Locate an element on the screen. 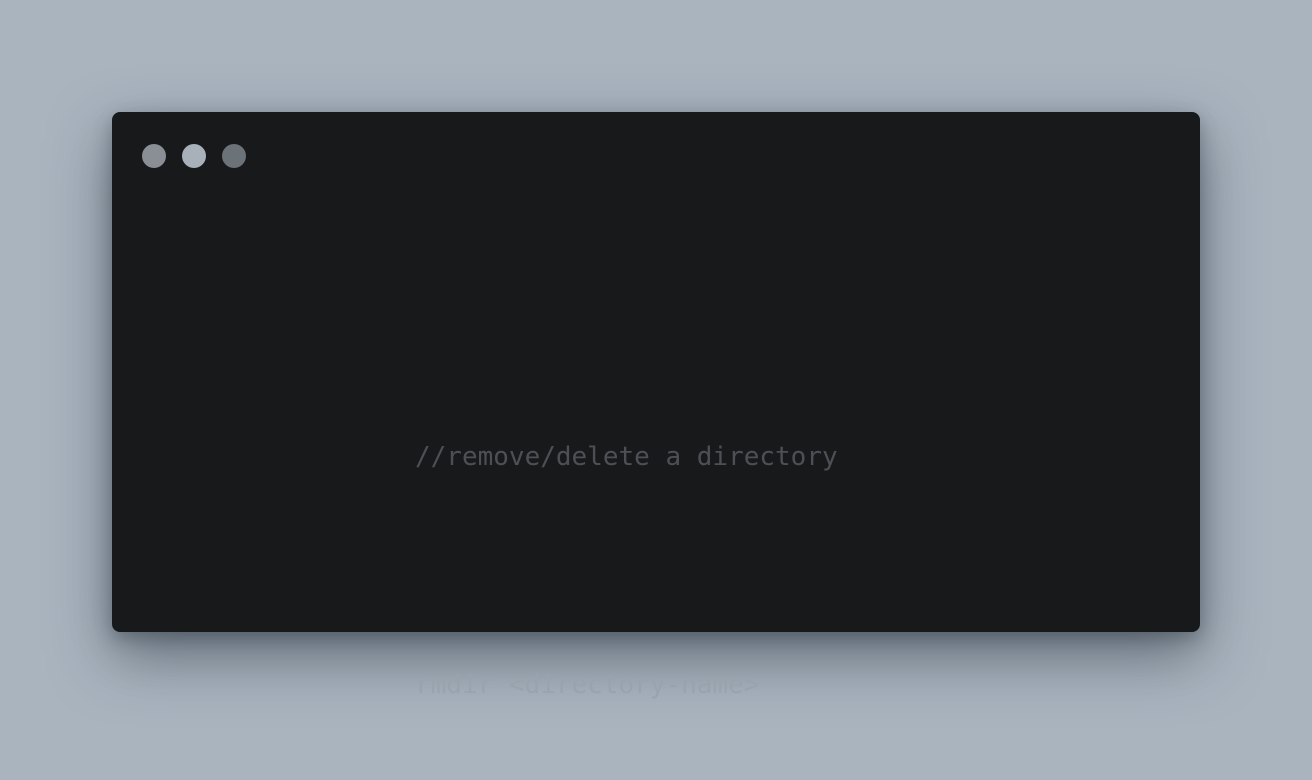 This screenshot has width=1312, height=780. maximize-dot-icon is located at coordinates (234, 156).